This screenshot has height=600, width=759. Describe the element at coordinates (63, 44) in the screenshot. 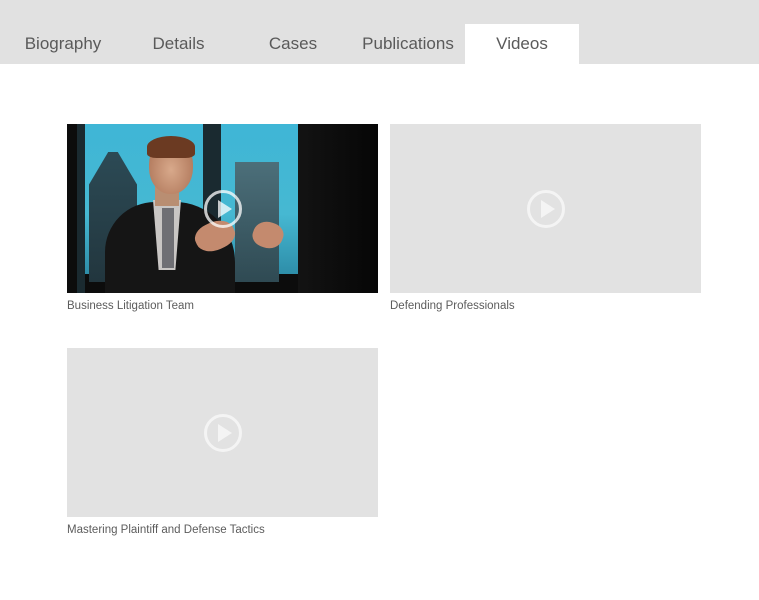

I see `tab-biography: Biography` at that location.